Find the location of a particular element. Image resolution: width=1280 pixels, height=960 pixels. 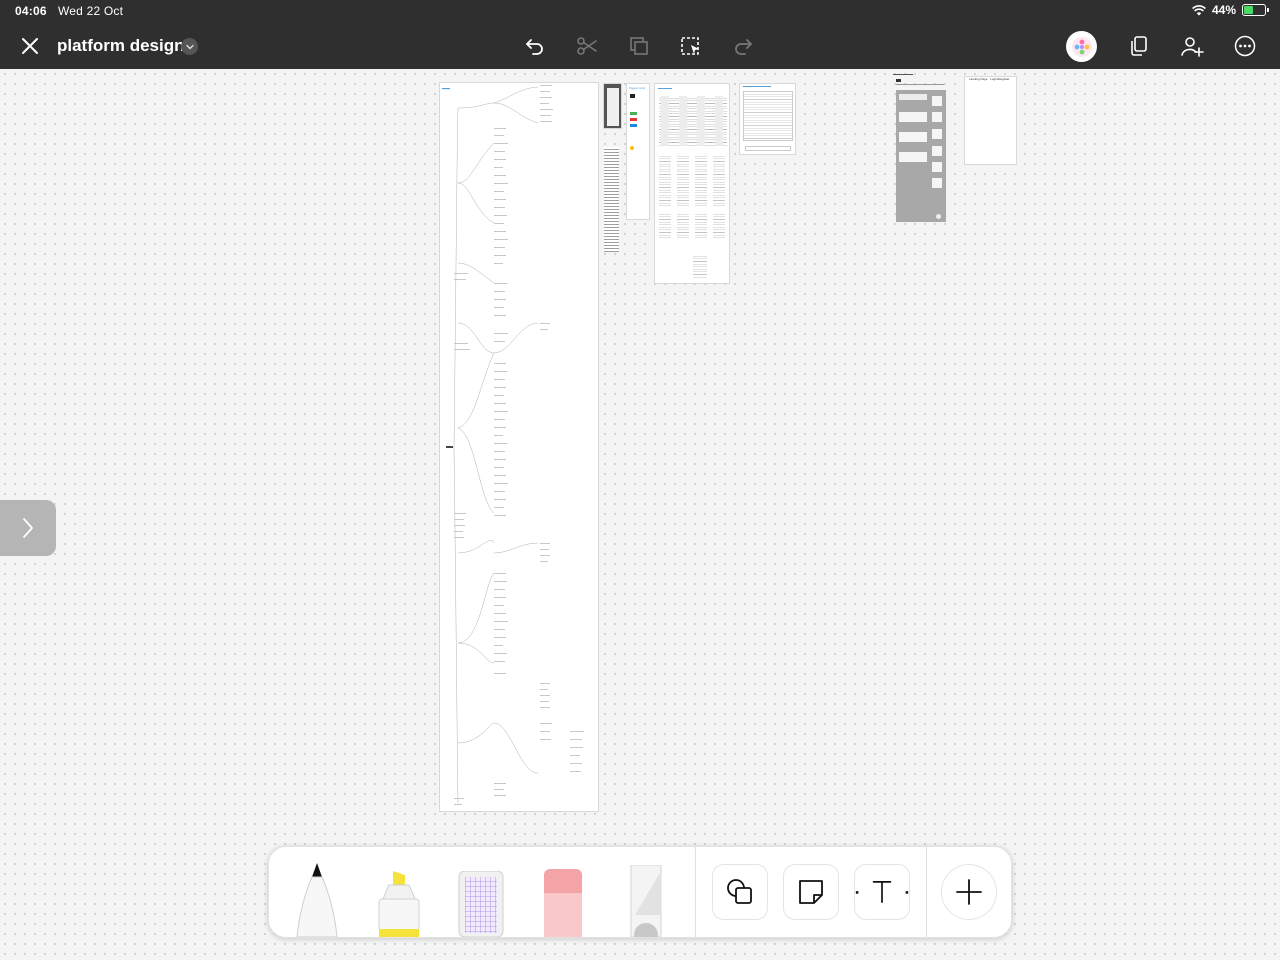

pen-tool is located at coordinates (317, 900).